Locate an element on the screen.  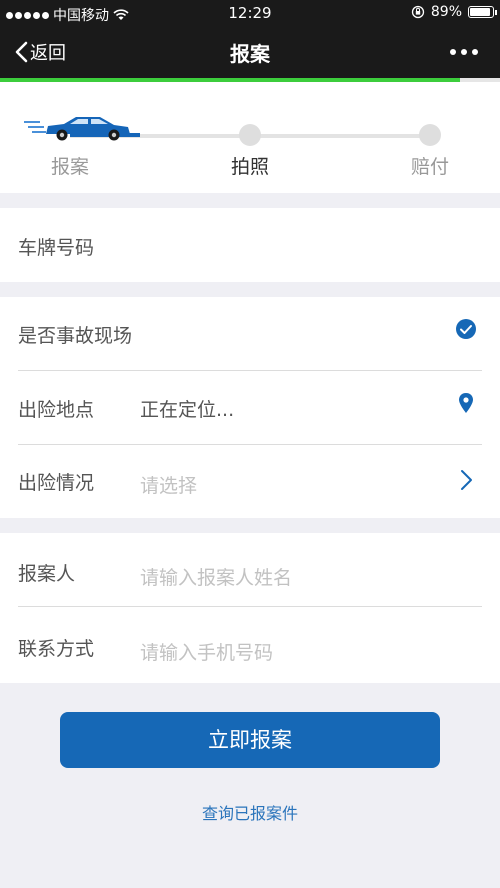
at-scene-row: 是否事故现场 is located at coordinates (250, 334).